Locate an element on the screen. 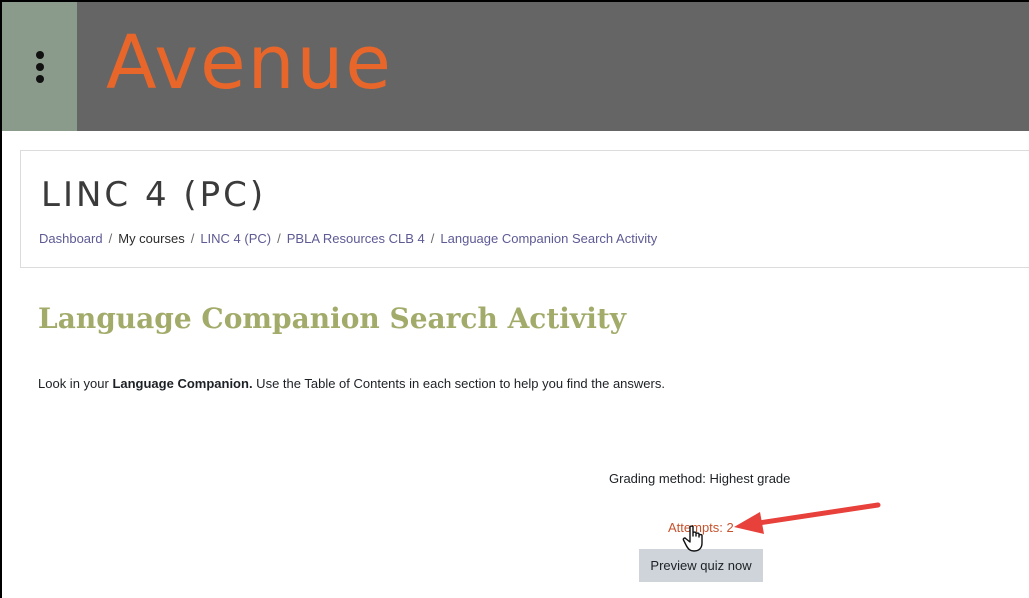  kebab-vertical-icon is located at coordinates (39, 66).